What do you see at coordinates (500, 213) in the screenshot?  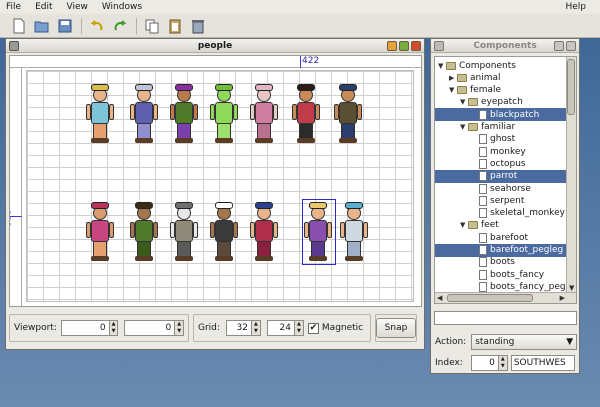 I see `tree-item: skeletal_monkey` at bounding box center [500, 213].